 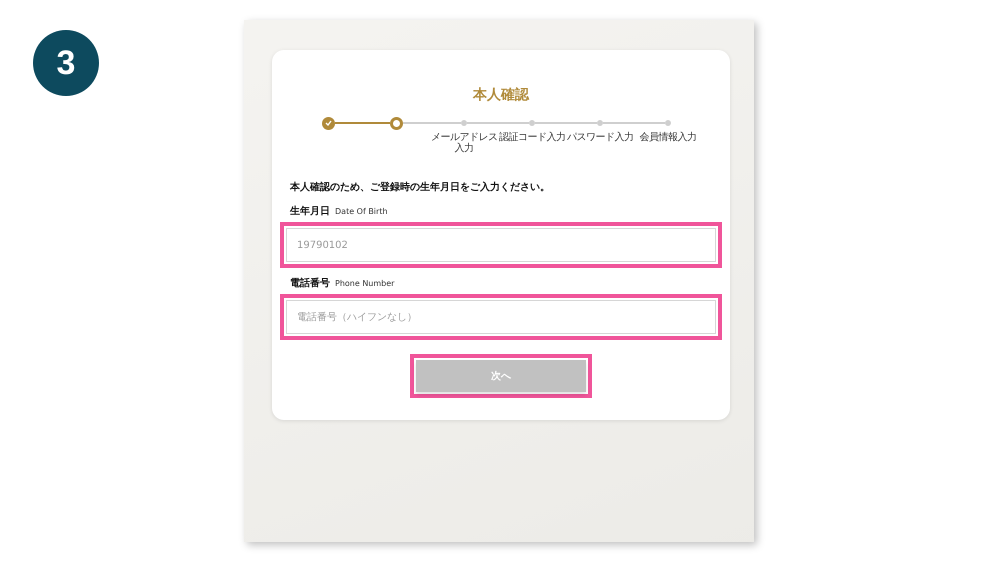 I want to click on step-label: 認証コード入力, so click(x=532, y=137).